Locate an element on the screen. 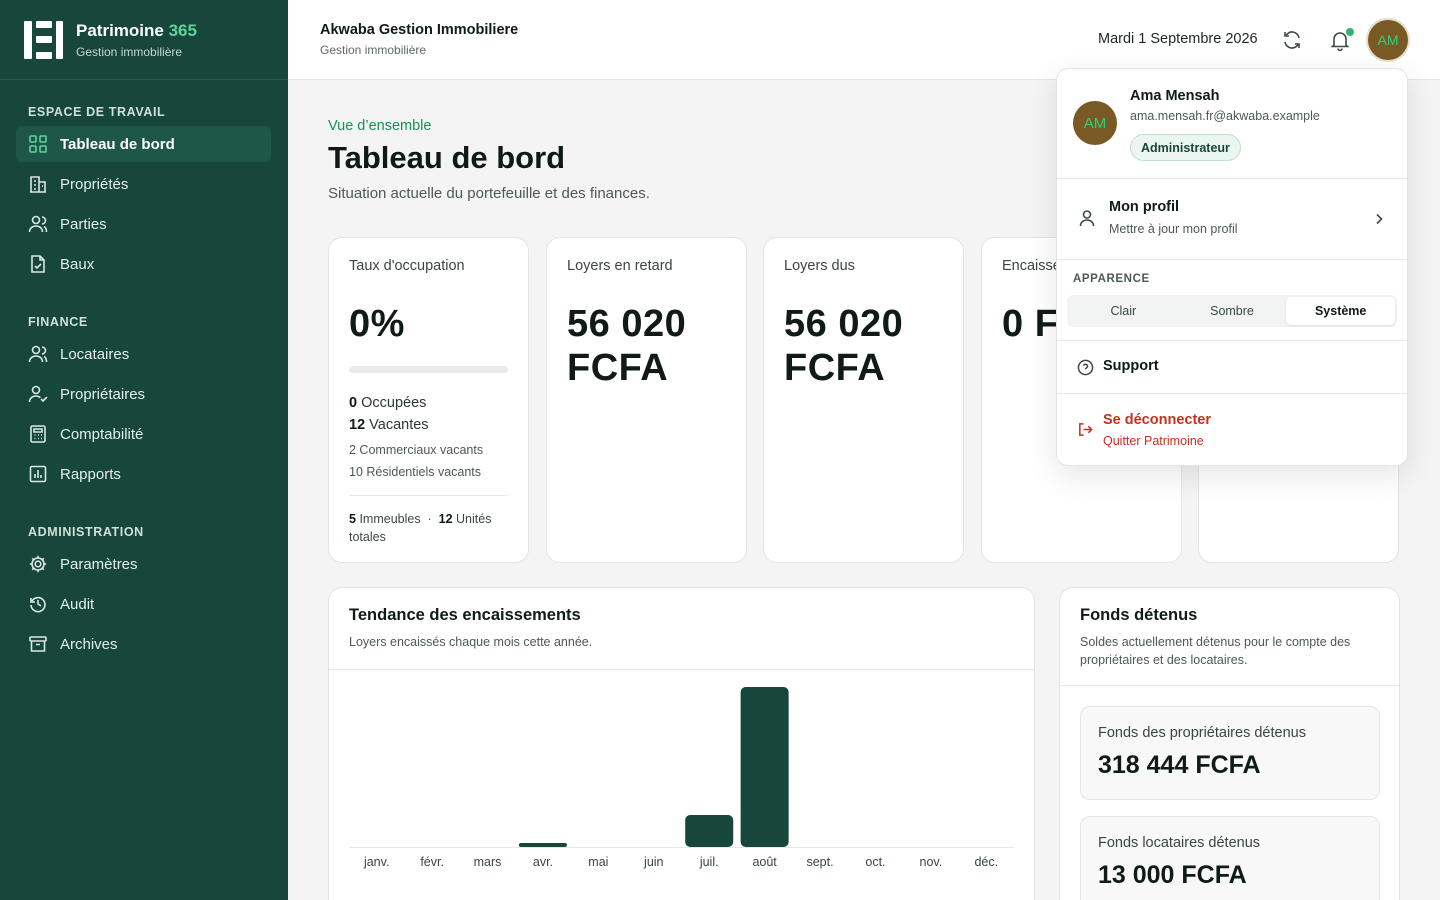 This screenshot has width=1440, height=900. refresh-icon is located at coordinates (1292, 40).